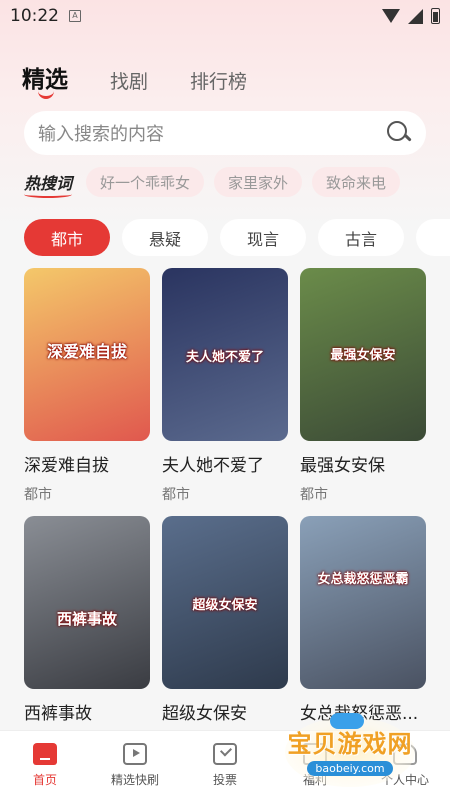 This screenshot has width=450, height=800. What do you see at coordinates (87, 463) in the screenshot?
I see `drama-title: 深爱难自拔` at bounding box center [87, 463].